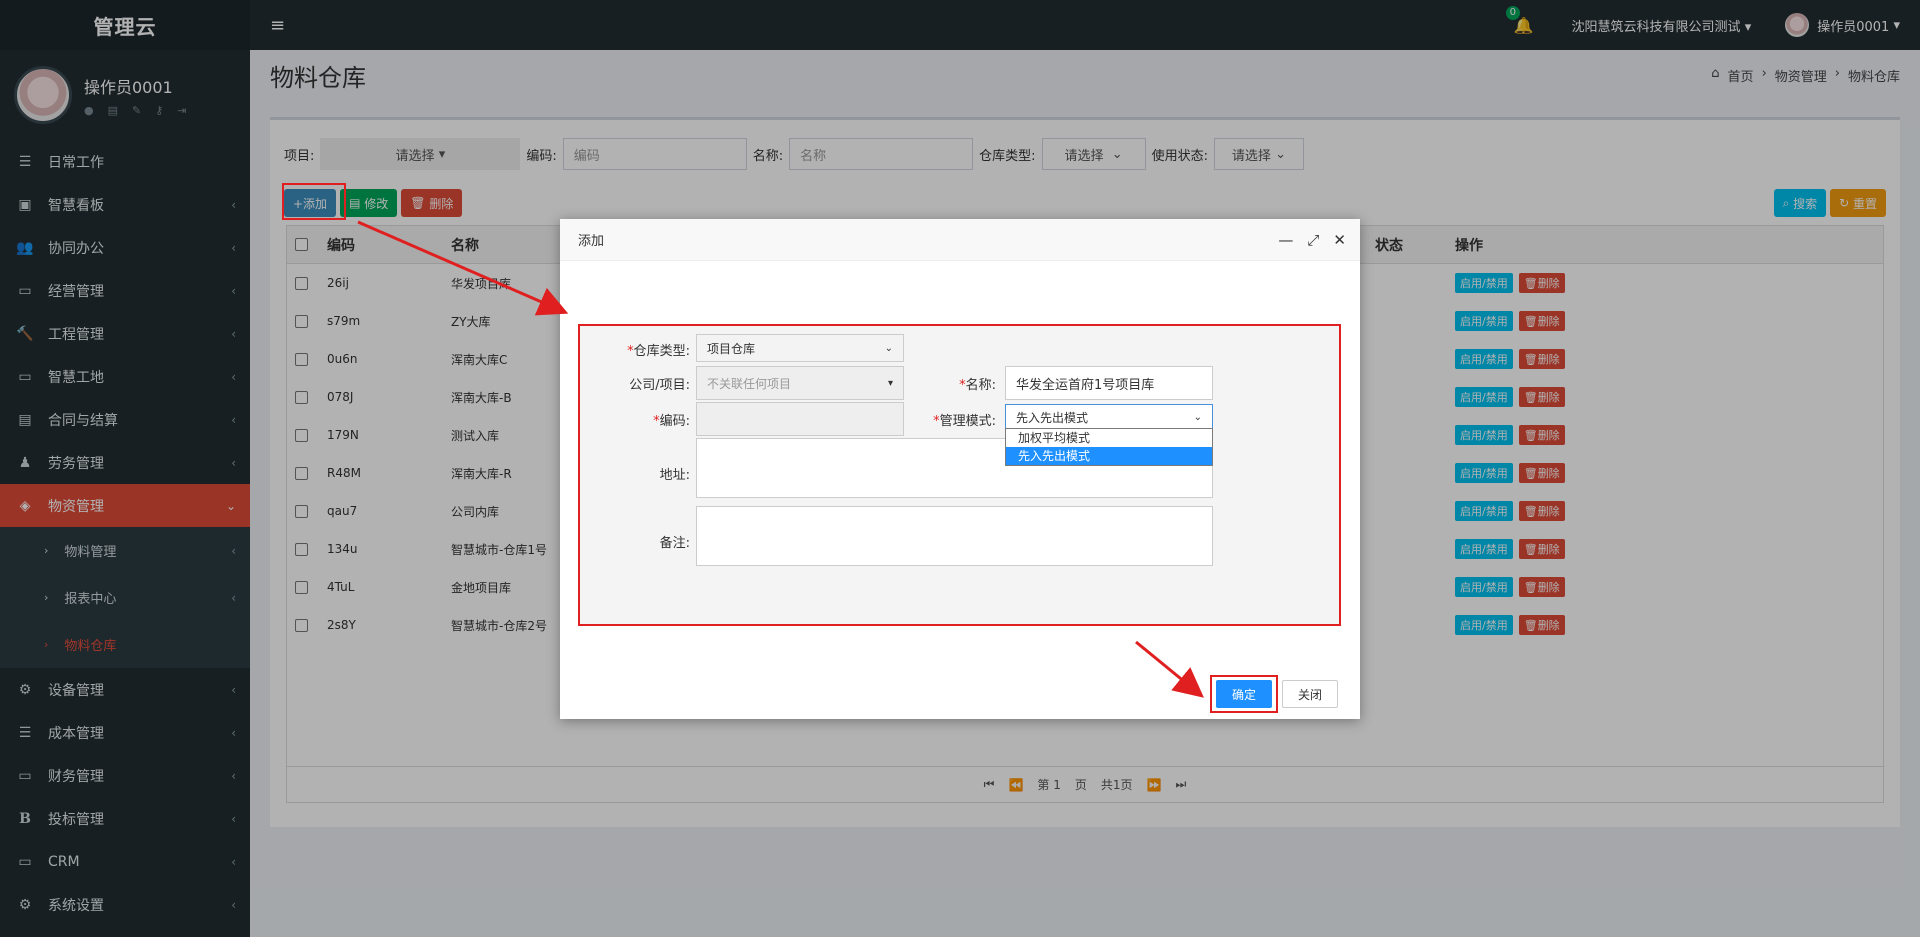  What do you see at coordinates (977, 385) in the screenshot?
I see `name-label: *名称:` at bounding box center [977, 385].